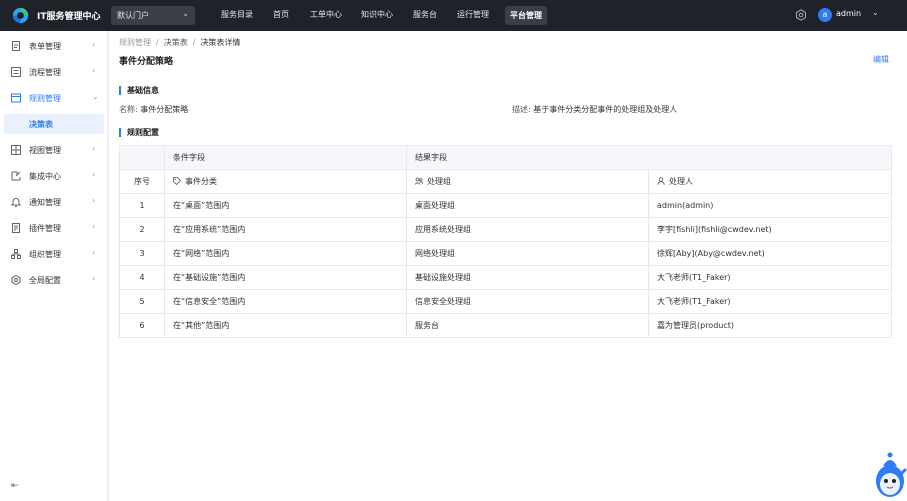 Image resolution: width=907 pixels, height=501 pixels. Describe the element at coordinates (285, 181) in the screenshot. I see `column-header-event-category: 事件分类` at that location.